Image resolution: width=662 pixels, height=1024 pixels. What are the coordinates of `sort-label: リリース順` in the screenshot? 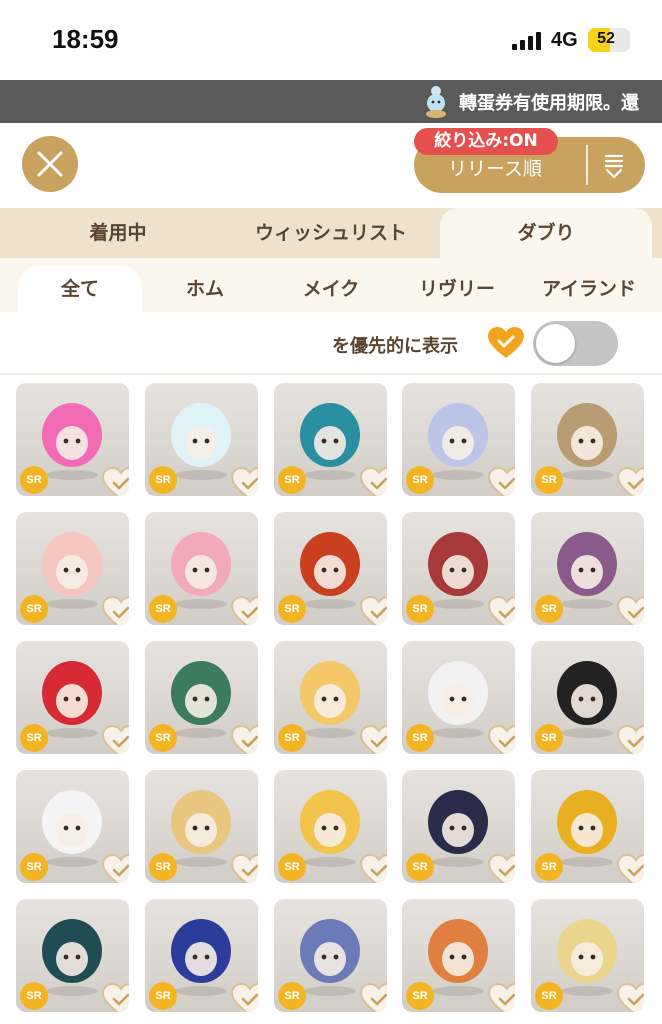 It's located at (495, 169).